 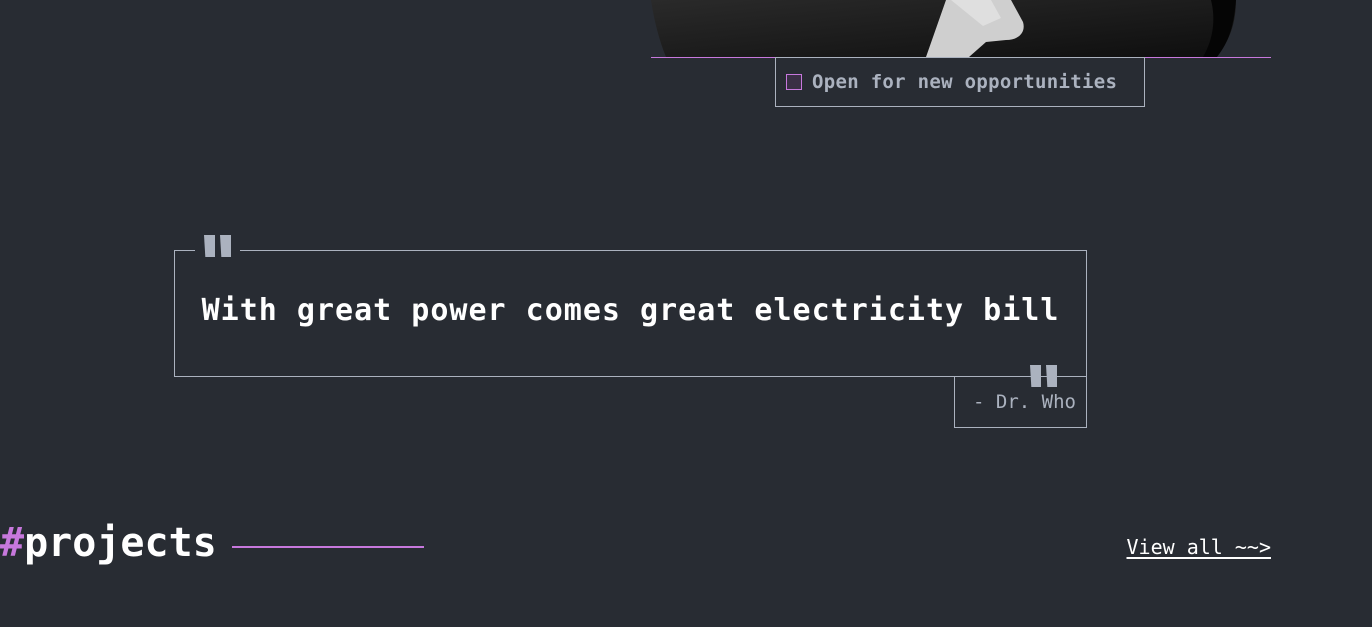 I want to click on view-all-link: View all ~~>, so click(x=1199, y=547).